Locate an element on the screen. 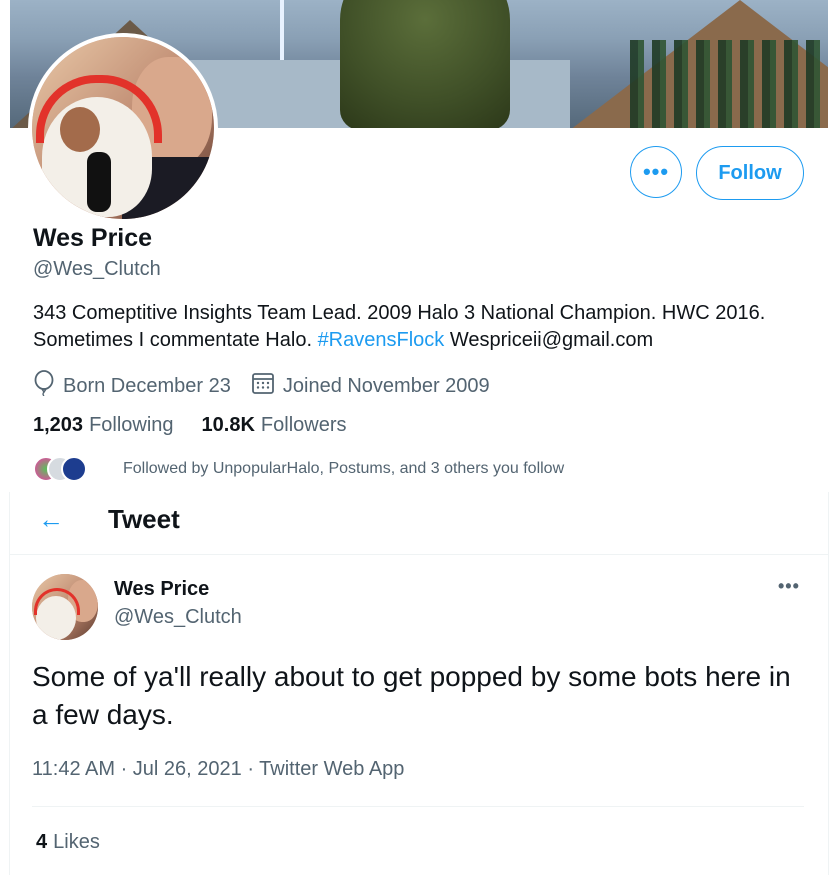 The height and width of the screenshot is (875, 837). follow-button: Follow is located at coordinates (750, 173).